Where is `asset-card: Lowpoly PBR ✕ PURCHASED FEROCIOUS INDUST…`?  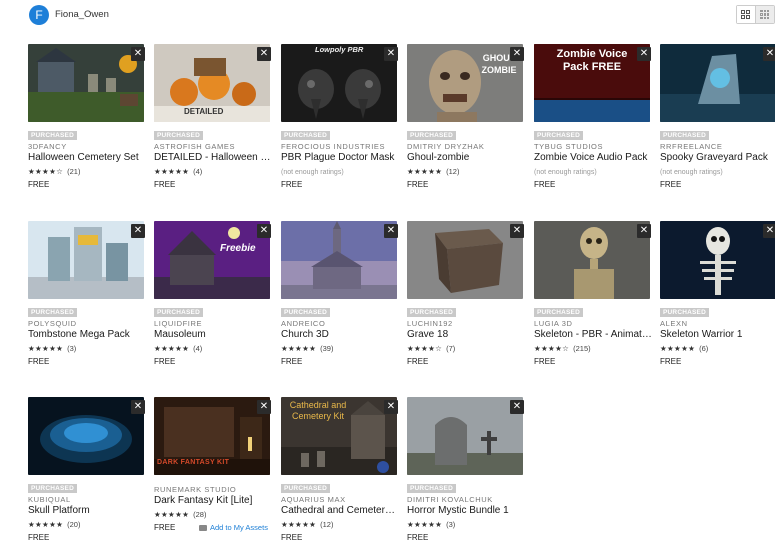 asset-card: Lowpoly PBR ✕ PURCHASED FEROCIOUS INDUST… is located at coordinates (340, 129).